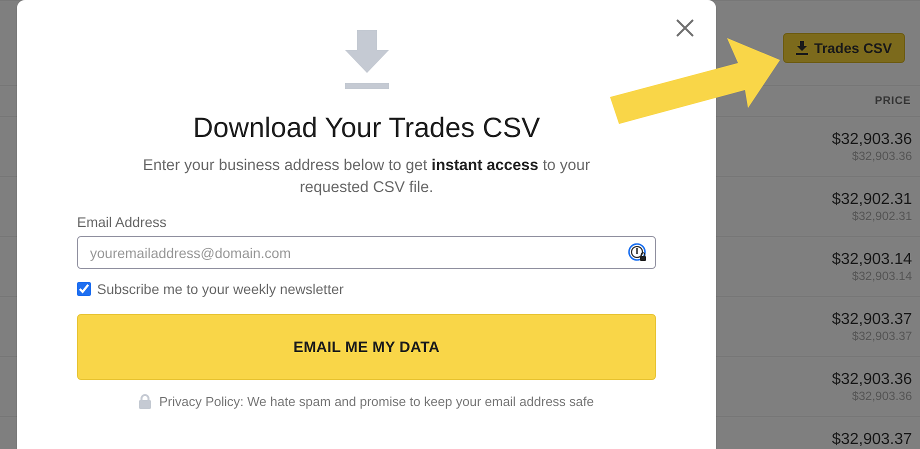 The width and height of the screenshot is (920, 449). What do you see at coordinates (220, 289) in the screenshot?
I see `newsletter-label: Subscribe me to your weekly newsletter` at bounding box center [220, 289].